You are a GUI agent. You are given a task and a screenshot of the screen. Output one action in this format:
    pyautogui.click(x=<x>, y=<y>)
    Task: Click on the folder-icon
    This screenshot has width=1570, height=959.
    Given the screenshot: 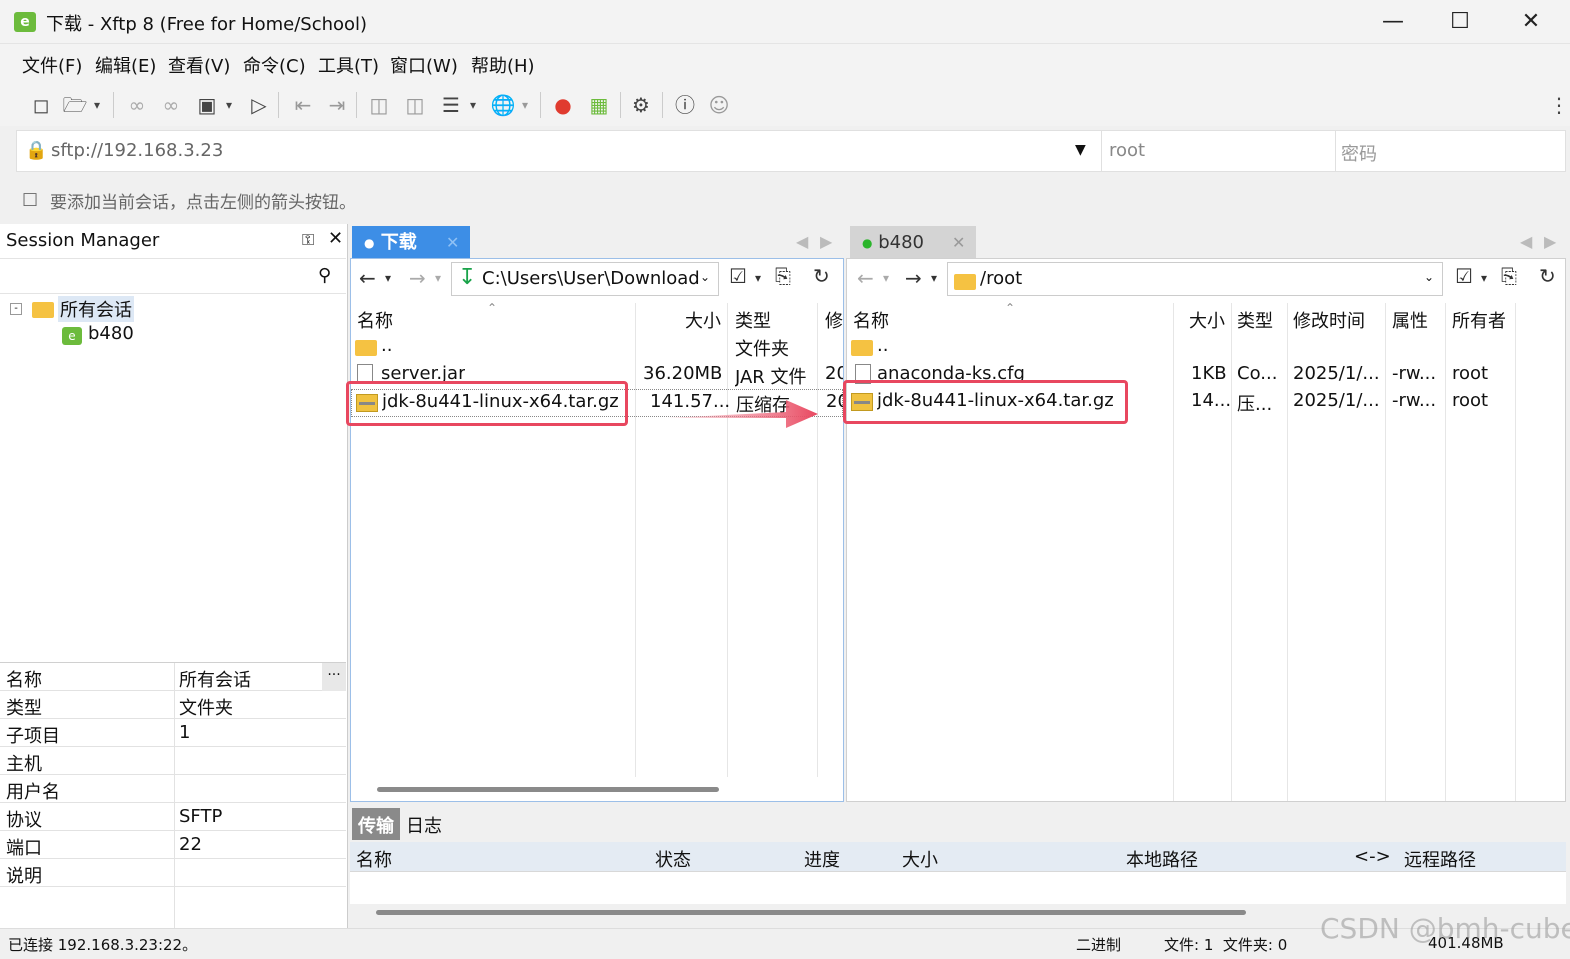 What is the action you would take?
    pyautogui.click(x=43, y=309)
    